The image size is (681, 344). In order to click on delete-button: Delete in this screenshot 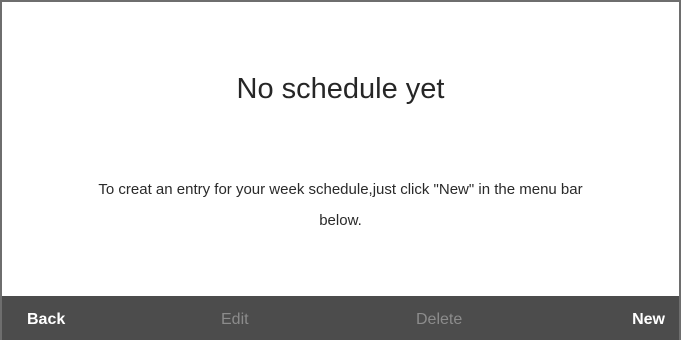, I will do `click(439, 318)`.